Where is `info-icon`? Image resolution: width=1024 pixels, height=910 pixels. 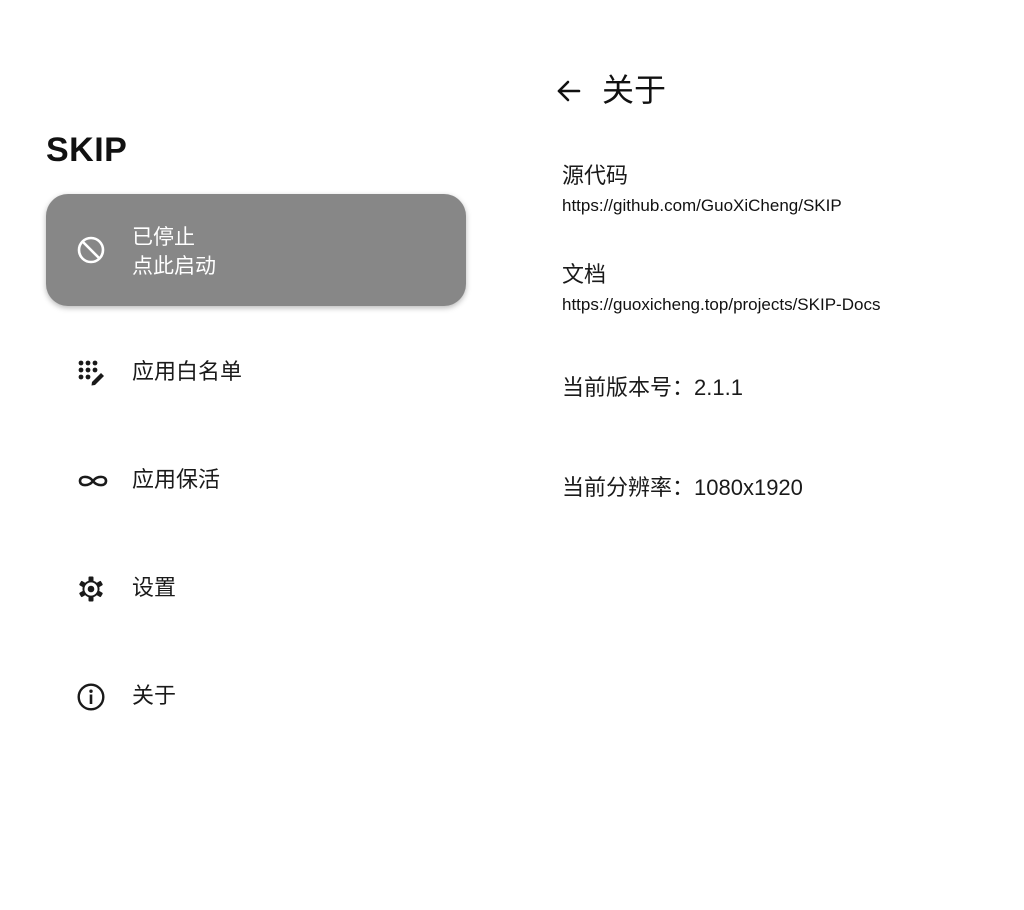 info-icon is located at coordinates (91, 697).